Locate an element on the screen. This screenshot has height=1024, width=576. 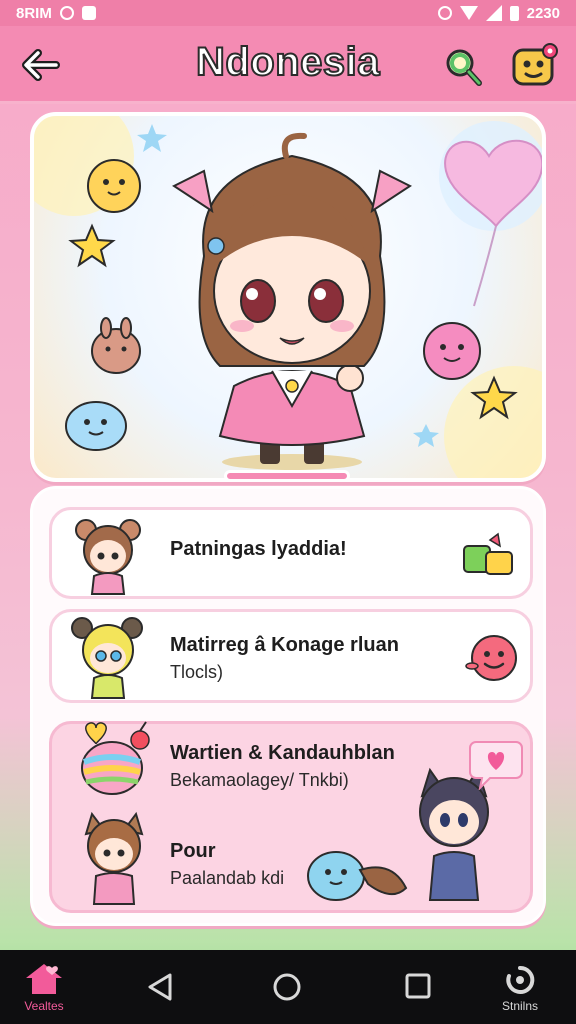
vibrate-icon is located at coordinates (444, 13).